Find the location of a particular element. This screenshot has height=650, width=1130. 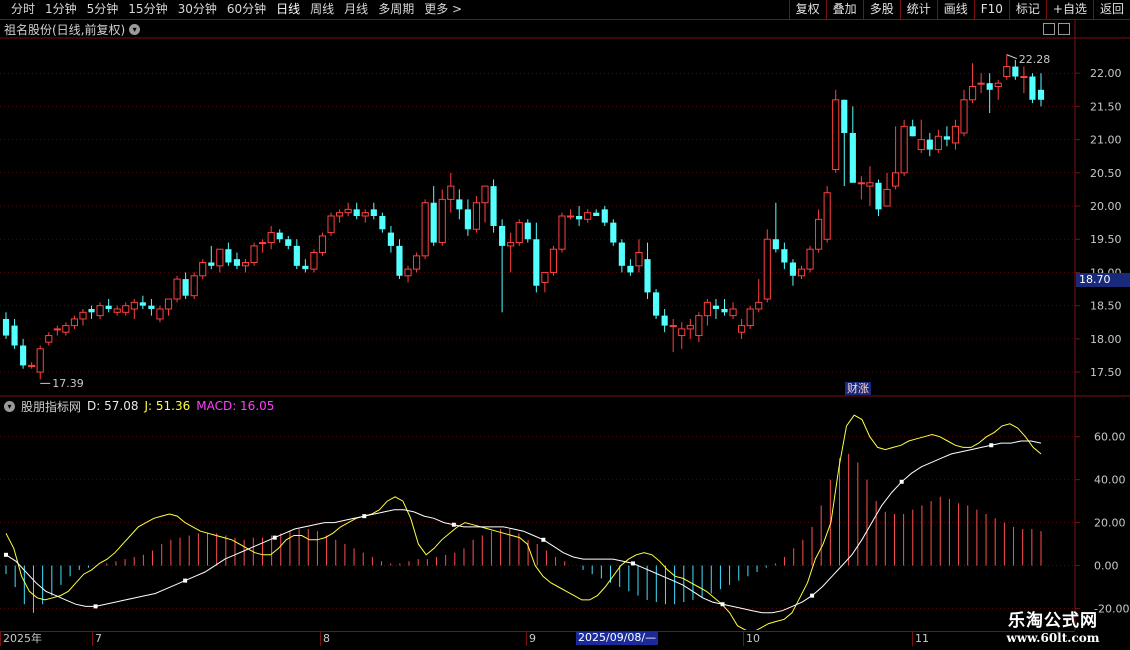

event-tag: 财涨 is located at coordinates (858, 388).